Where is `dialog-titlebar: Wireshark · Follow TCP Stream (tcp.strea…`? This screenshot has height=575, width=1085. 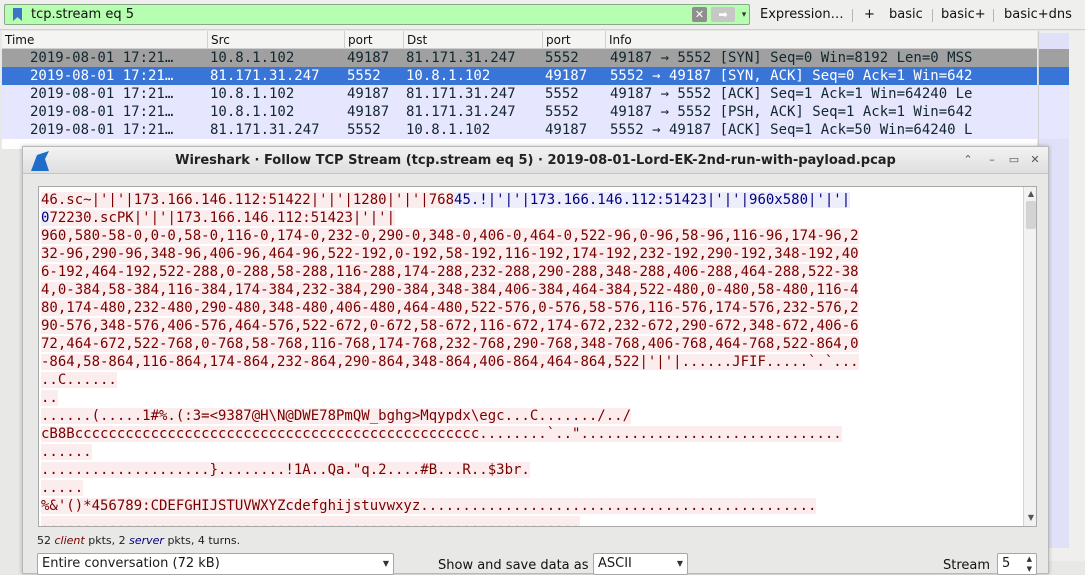
dialog-titlebar: Wireshark · Follow TCP Stream (tcp.strea… is located at coordinates (535, 160).